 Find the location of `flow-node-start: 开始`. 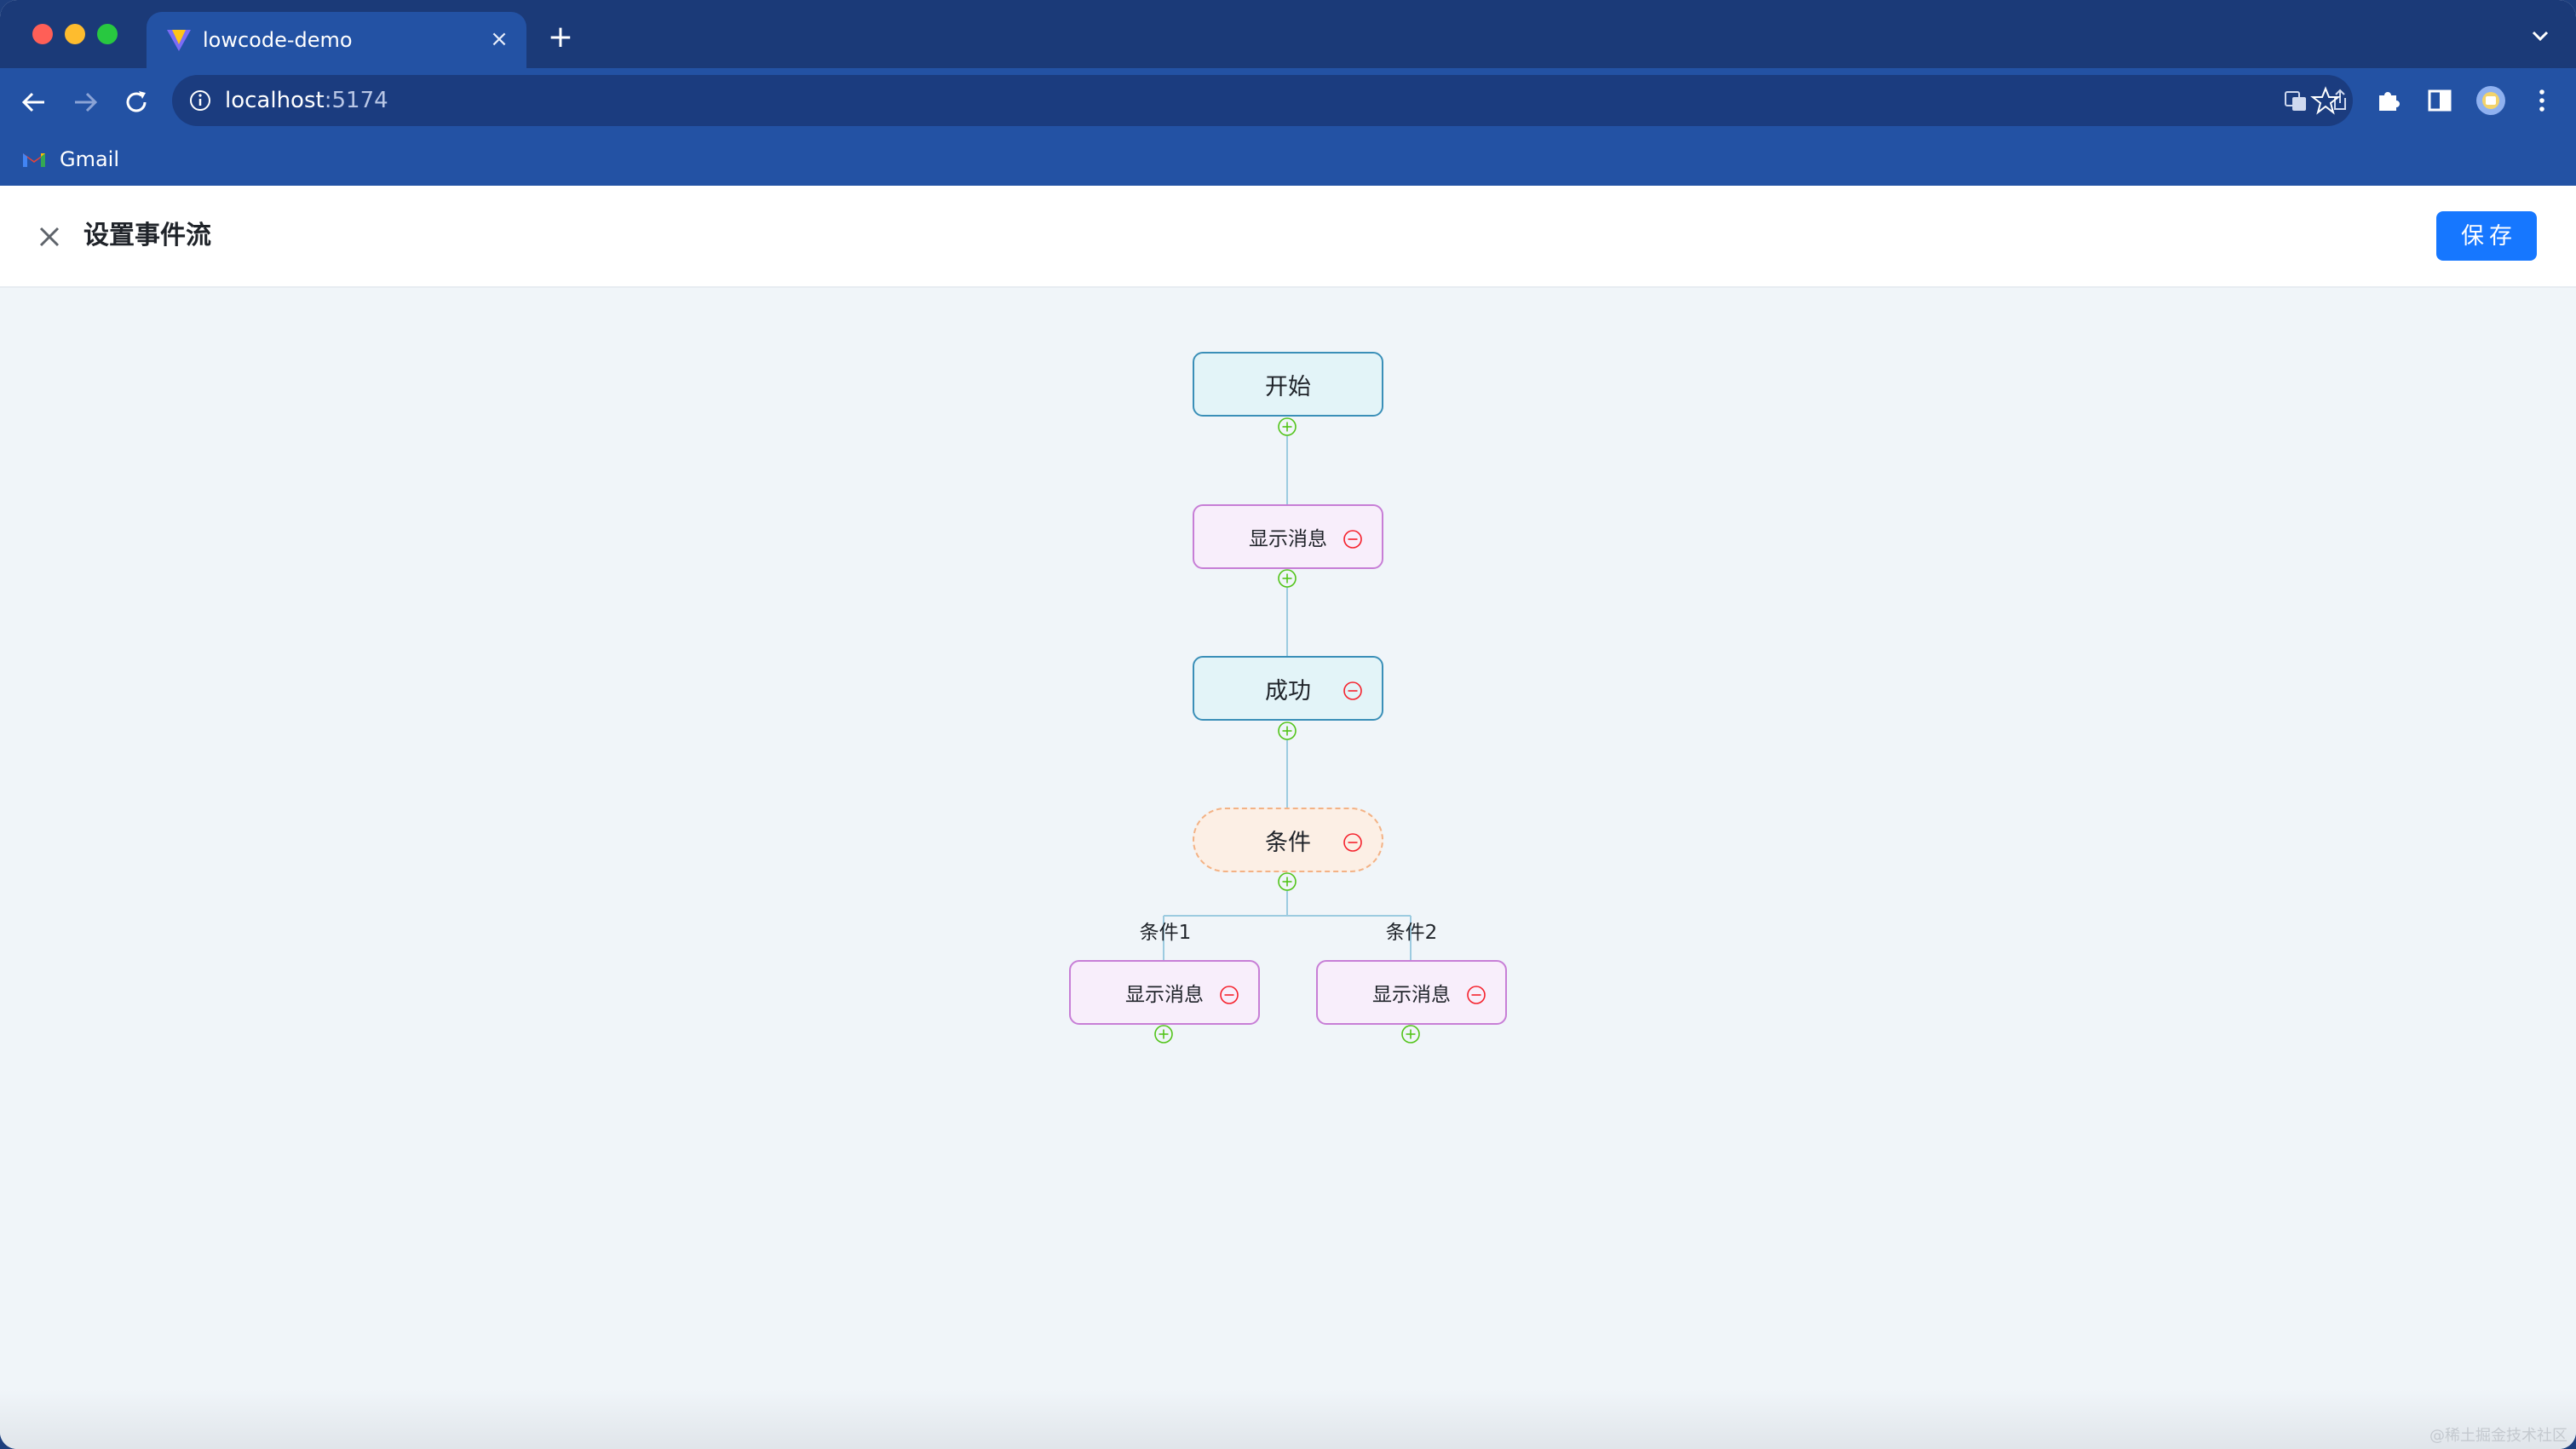

flow-node-start: 开始 is located at coordinates (1288, 385).